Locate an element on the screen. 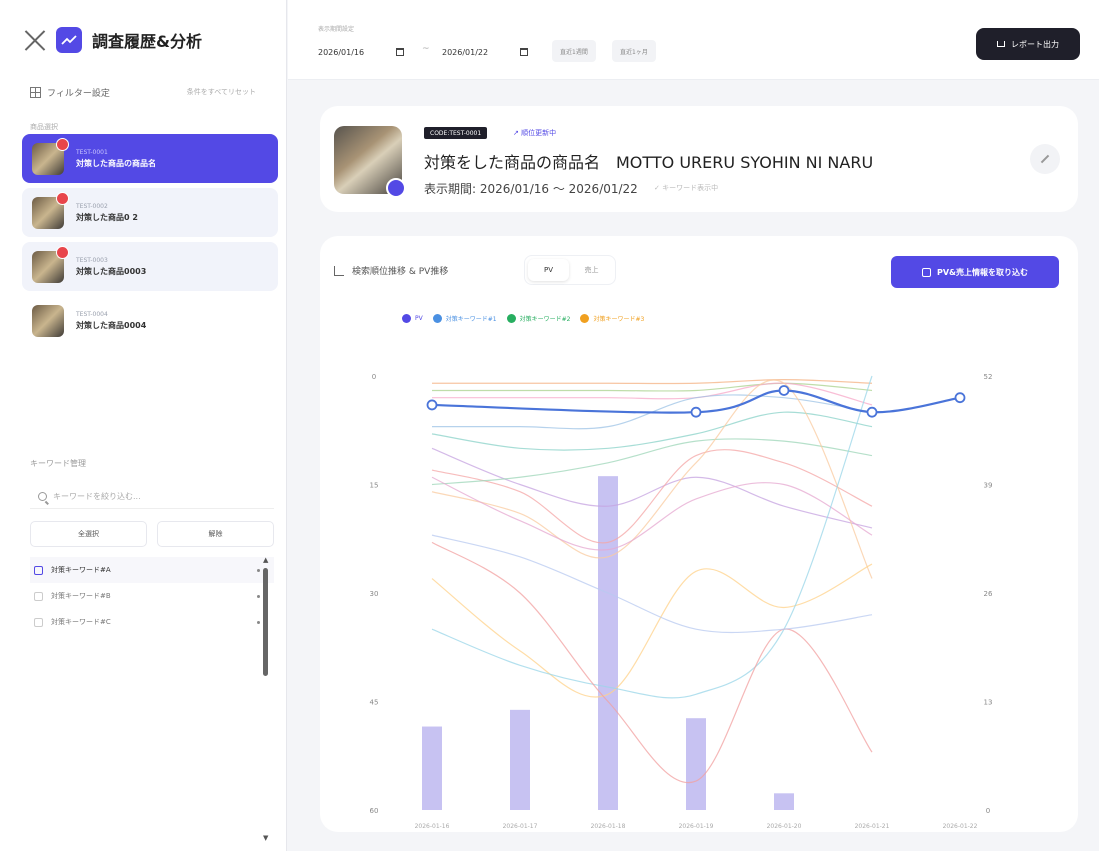  scroll-down-icon: ▼ is located at coordinates (265, 838).